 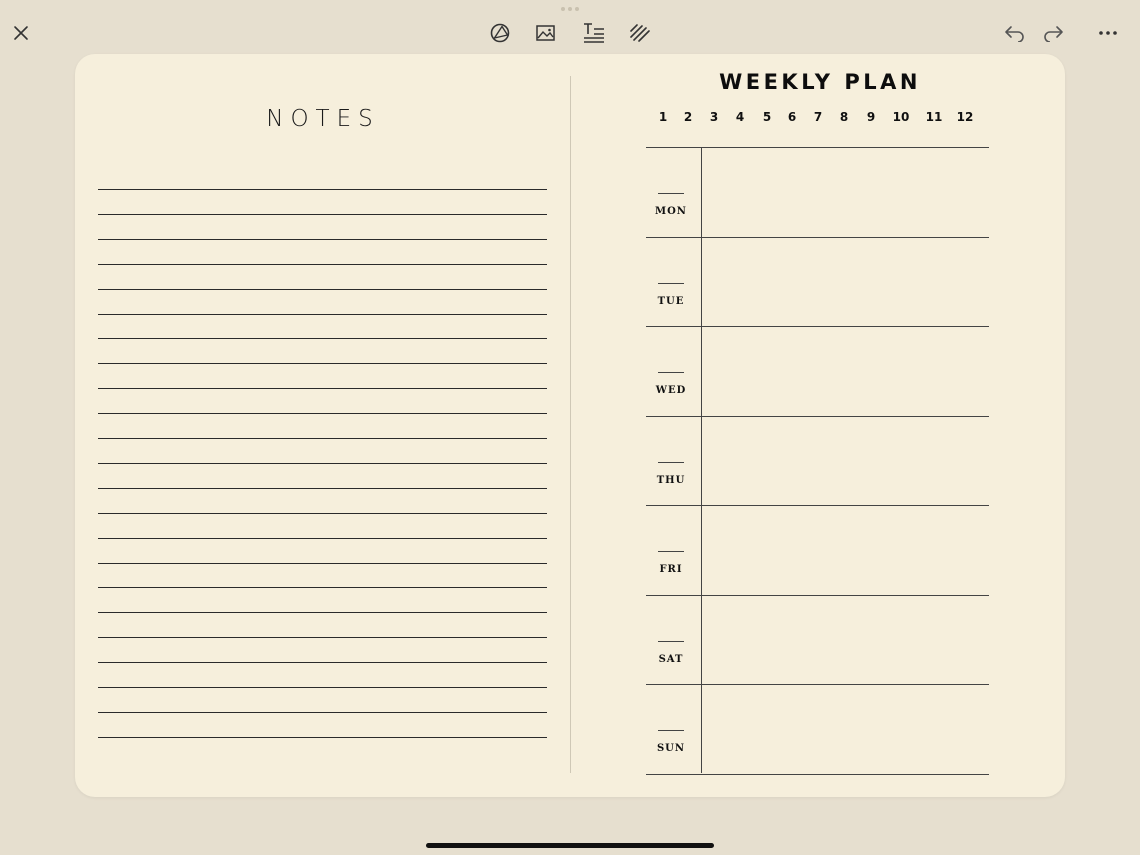 I want to click on more-options-button, so click(x=1108, y=33).